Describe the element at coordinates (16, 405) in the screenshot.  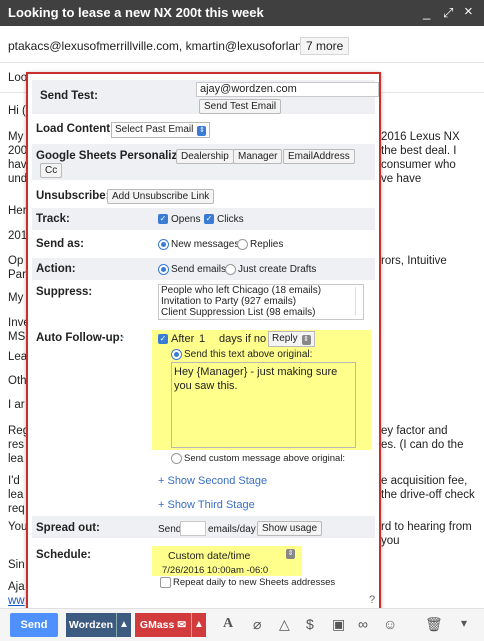
I see `body-fragment: I ar` at that location.